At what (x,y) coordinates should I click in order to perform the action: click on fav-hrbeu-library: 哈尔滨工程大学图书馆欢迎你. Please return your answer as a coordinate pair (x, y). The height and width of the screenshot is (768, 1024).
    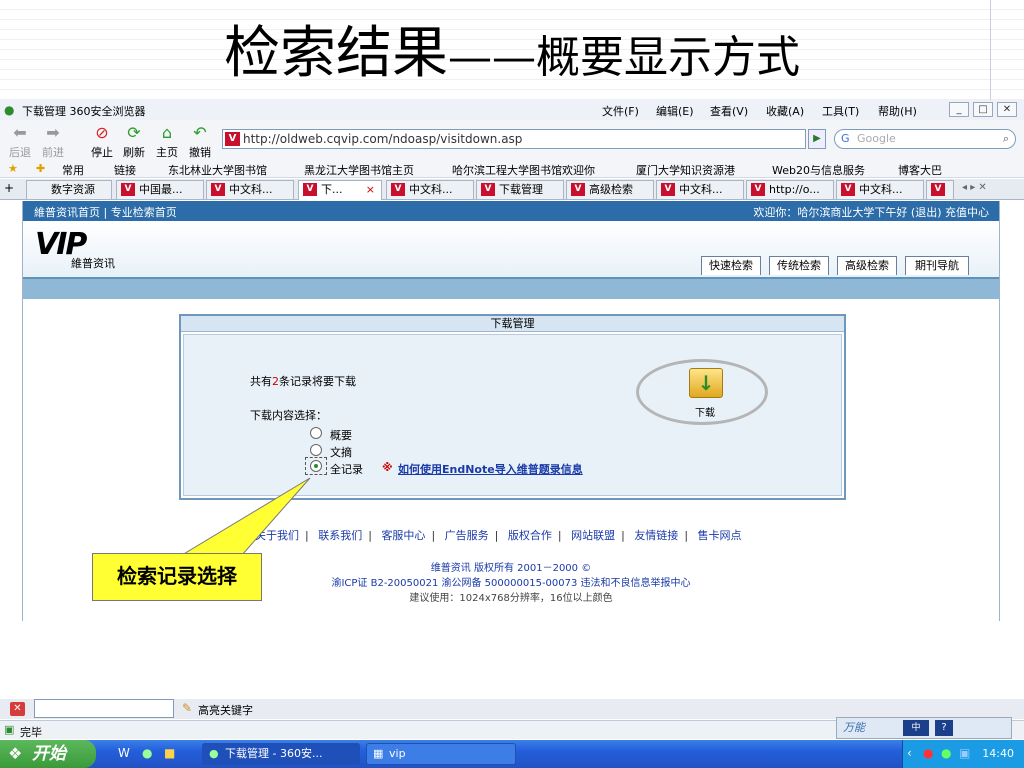
    Looking at the image, I should click on (523, 170).